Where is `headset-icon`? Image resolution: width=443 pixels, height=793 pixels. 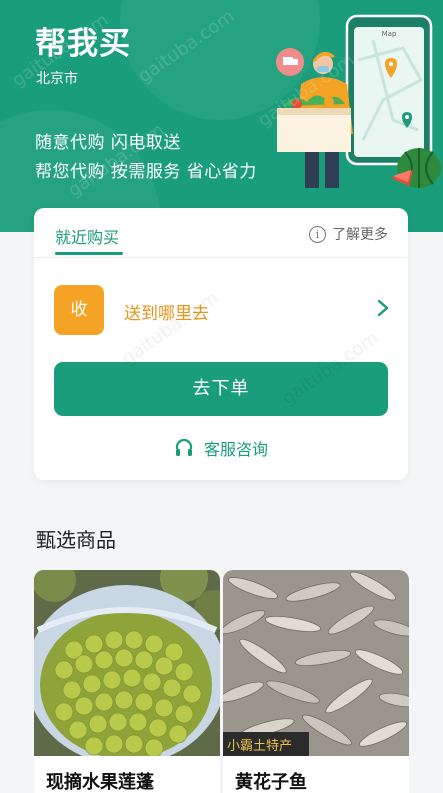 headset-icon is located at coordinates (184, 447).